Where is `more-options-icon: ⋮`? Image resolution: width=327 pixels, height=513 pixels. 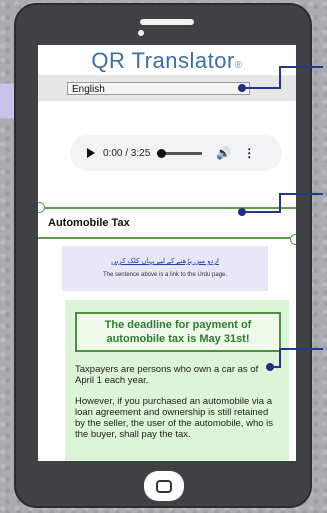
more-options-icon: ⋮ is located at coordinates (249, 153).